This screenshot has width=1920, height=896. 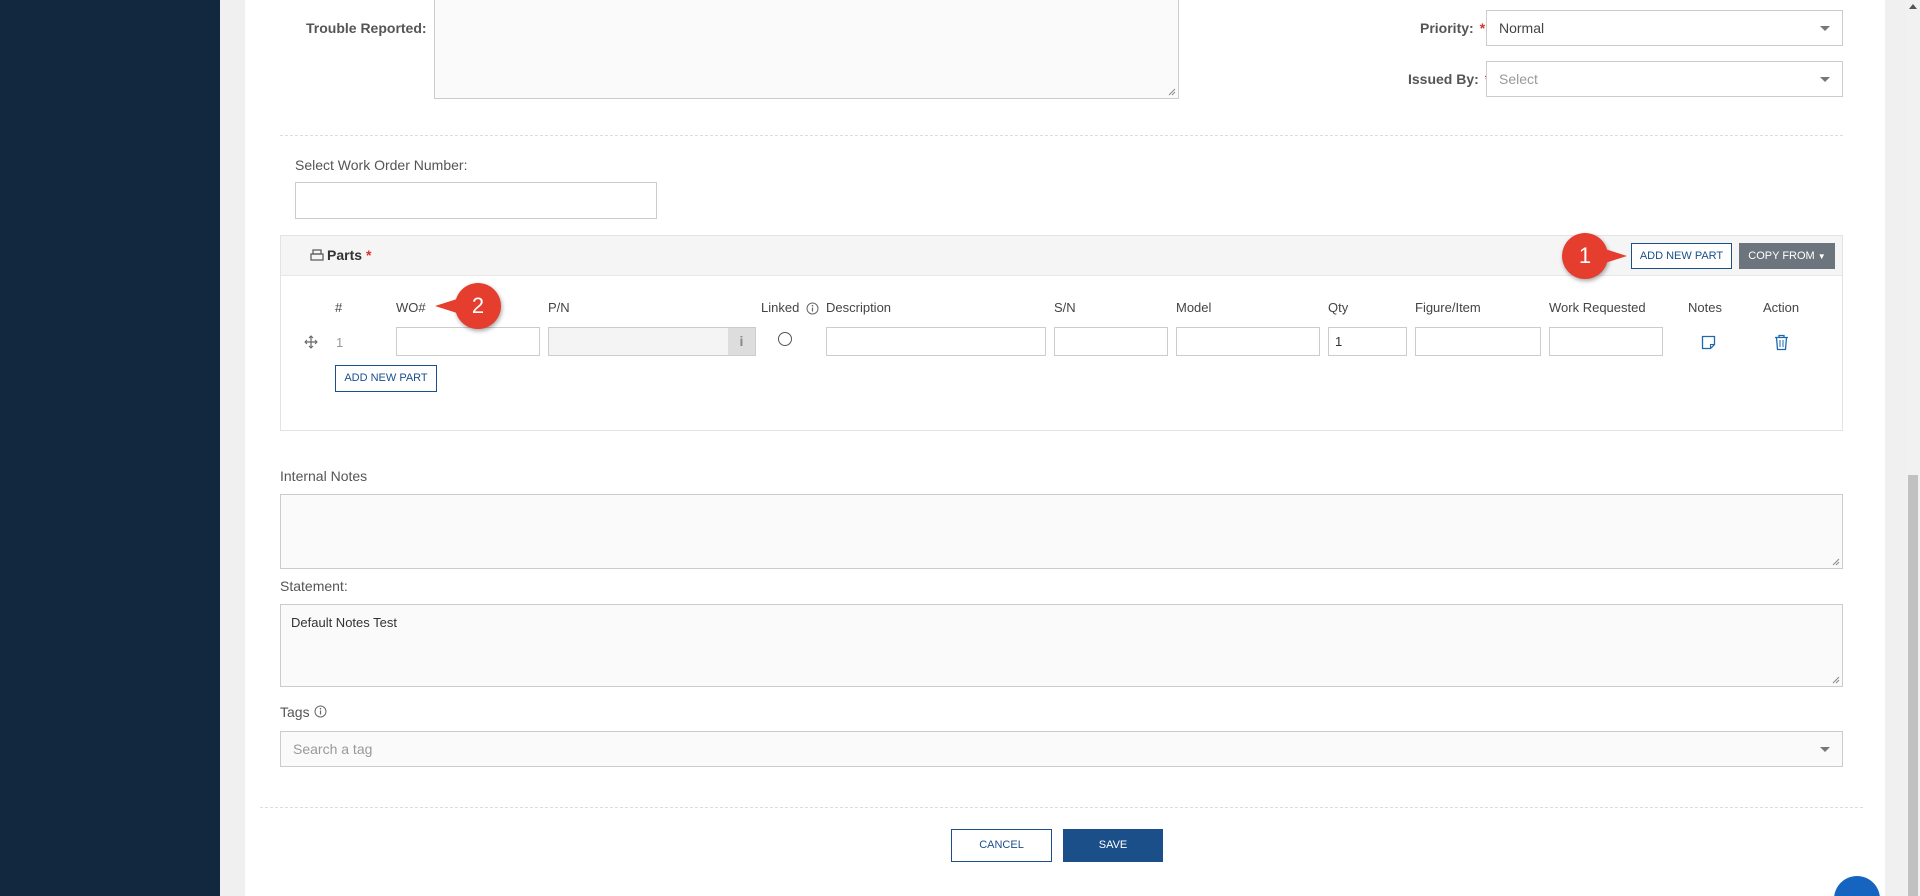 What do you see at coordinates (386, 378) in the screenshot?
I see `add-new-part-bottom-button: ADD NEW PART` at bounding box center [386, 378].